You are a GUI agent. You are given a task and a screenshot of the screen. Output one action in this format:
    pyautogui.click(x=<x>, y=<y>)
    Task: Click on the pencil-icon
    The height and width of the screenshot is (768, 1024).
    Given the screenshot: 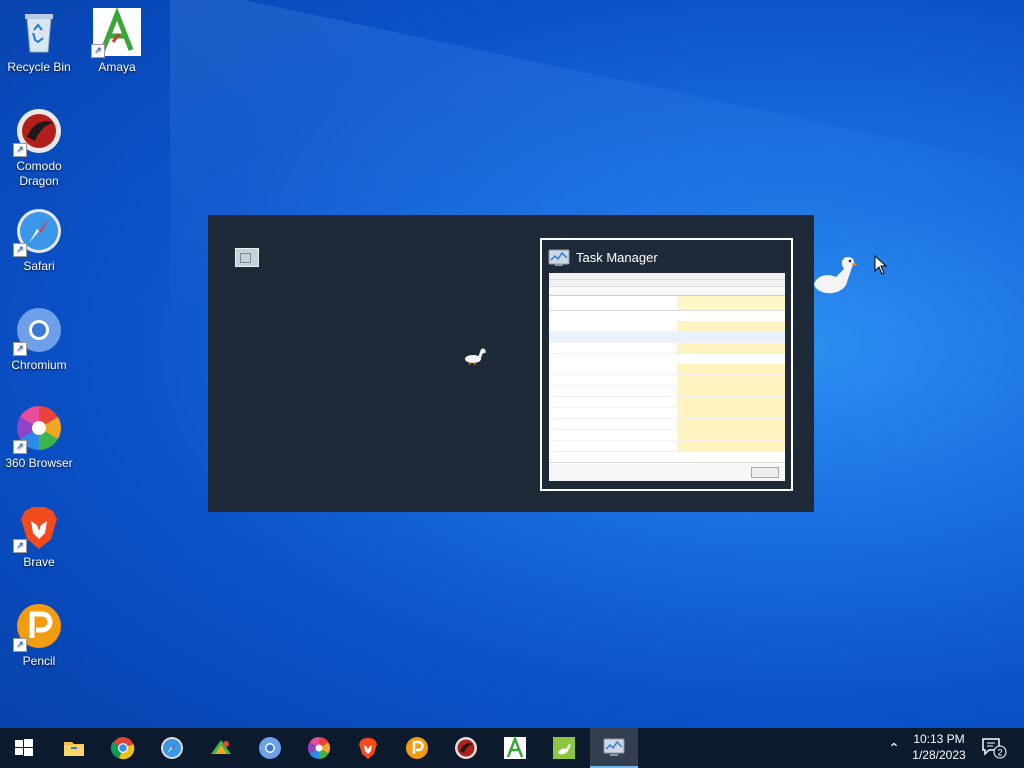 What is the action you would take?
    pyautogui.click(x=417, y=748)
    